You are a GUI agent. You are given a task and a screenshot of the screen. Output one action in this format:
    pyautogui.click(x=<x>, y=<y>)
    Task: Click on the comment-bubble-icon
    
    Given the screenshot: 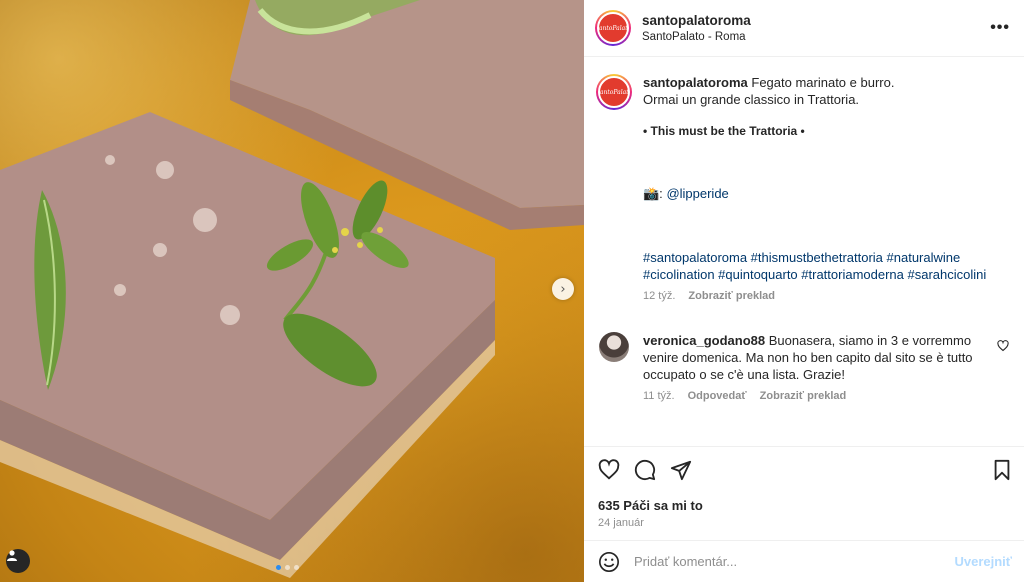 What is the action you would take?
    pyautogui.click(x=645, y=470)
    